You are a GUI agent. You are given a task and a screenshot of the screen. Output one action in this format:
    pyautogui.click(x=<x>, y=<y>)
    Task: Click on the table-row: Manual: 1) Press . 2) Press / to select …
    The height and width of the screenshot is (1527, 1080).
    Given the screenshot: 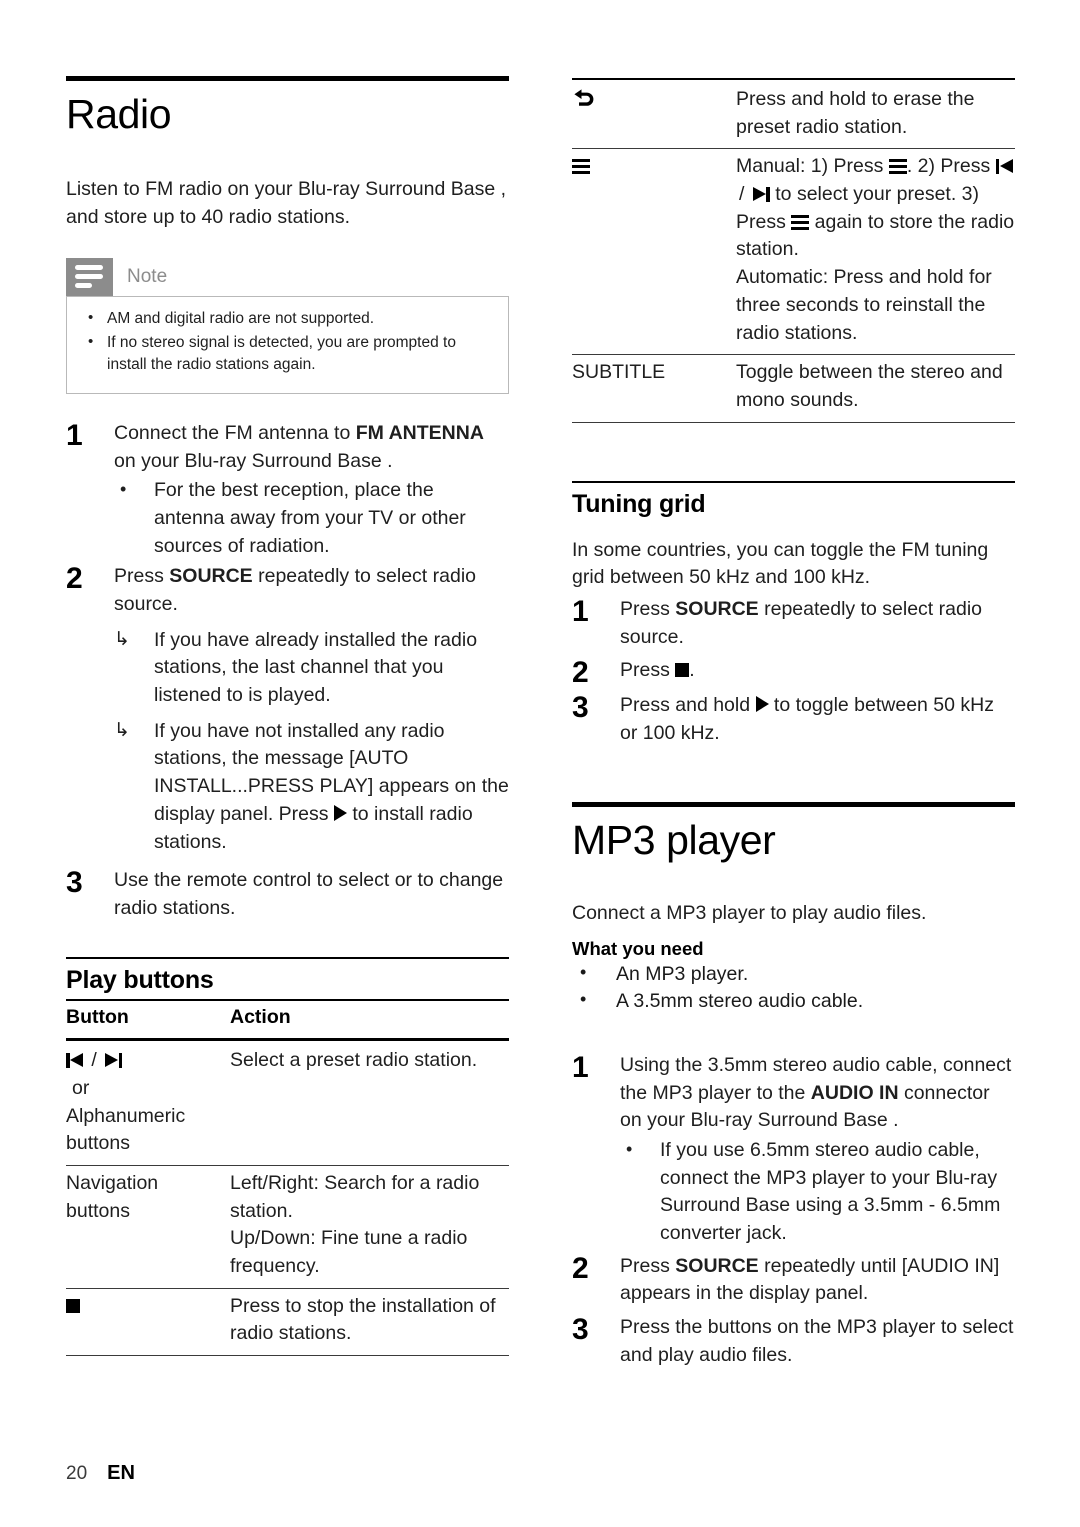 What is the action you would take?
    pyautogui.click(x=793, y=252)
    